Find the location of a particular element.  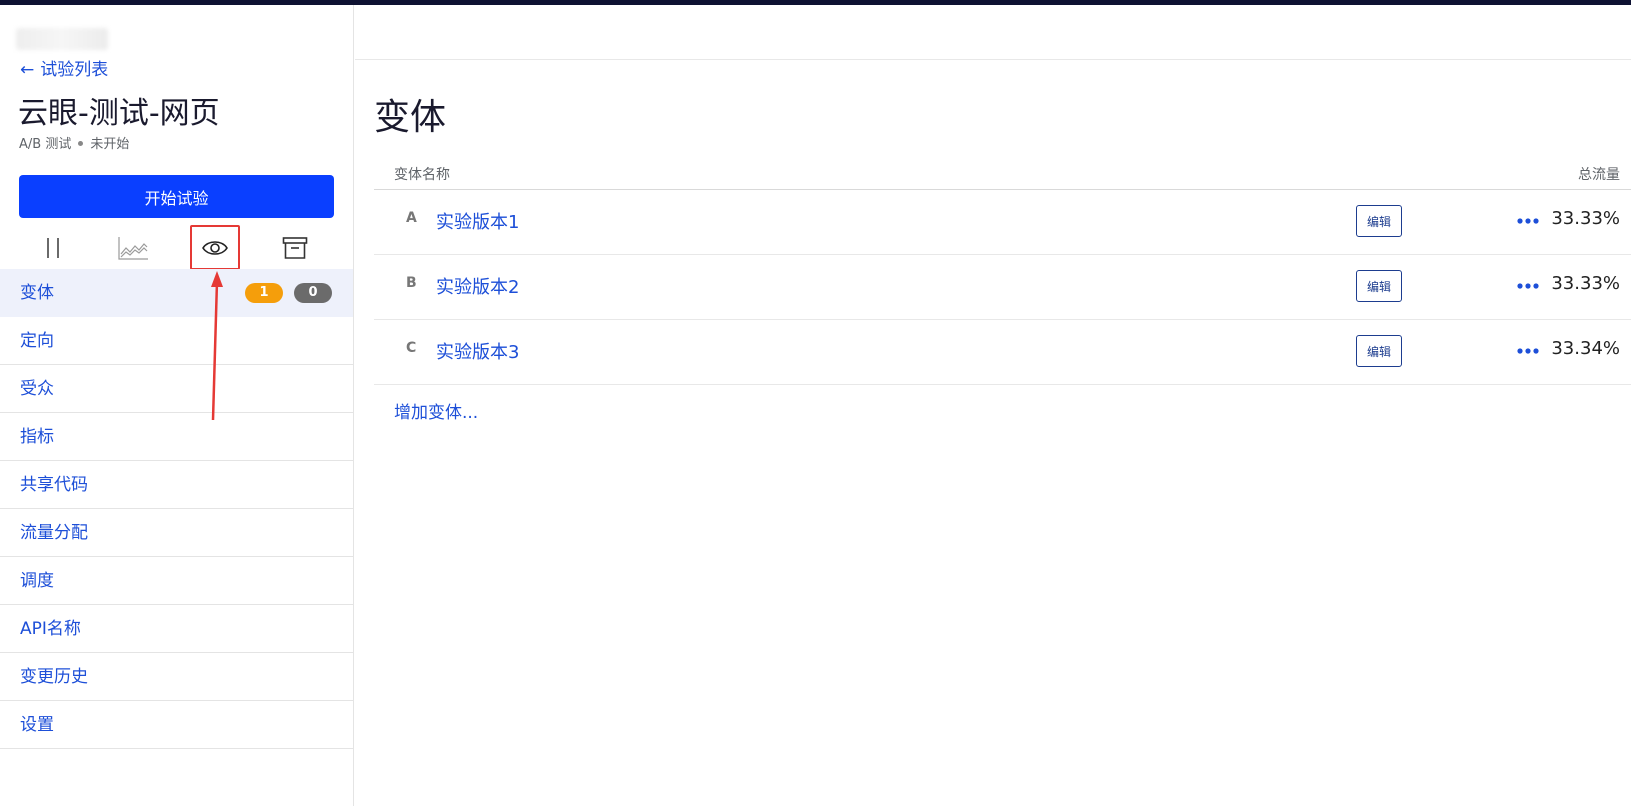

back-arrow-icon: ← is located at coordinates (27, 70).